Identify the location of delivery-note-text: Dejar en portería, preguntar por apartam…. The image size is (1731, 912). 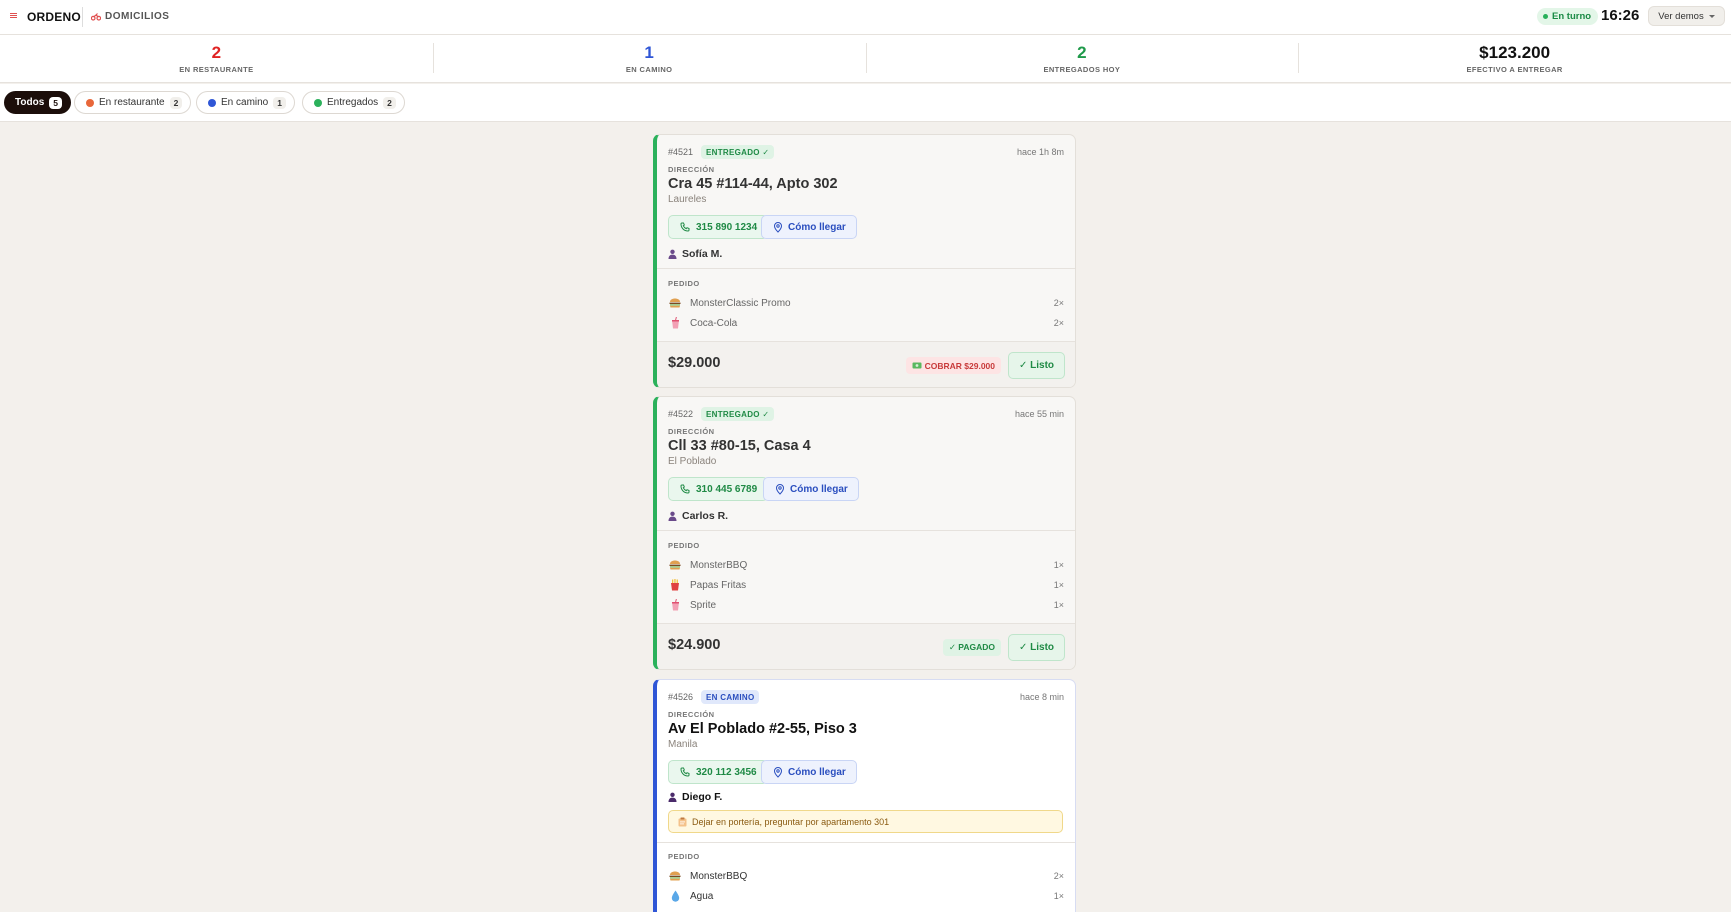
(791, 821).